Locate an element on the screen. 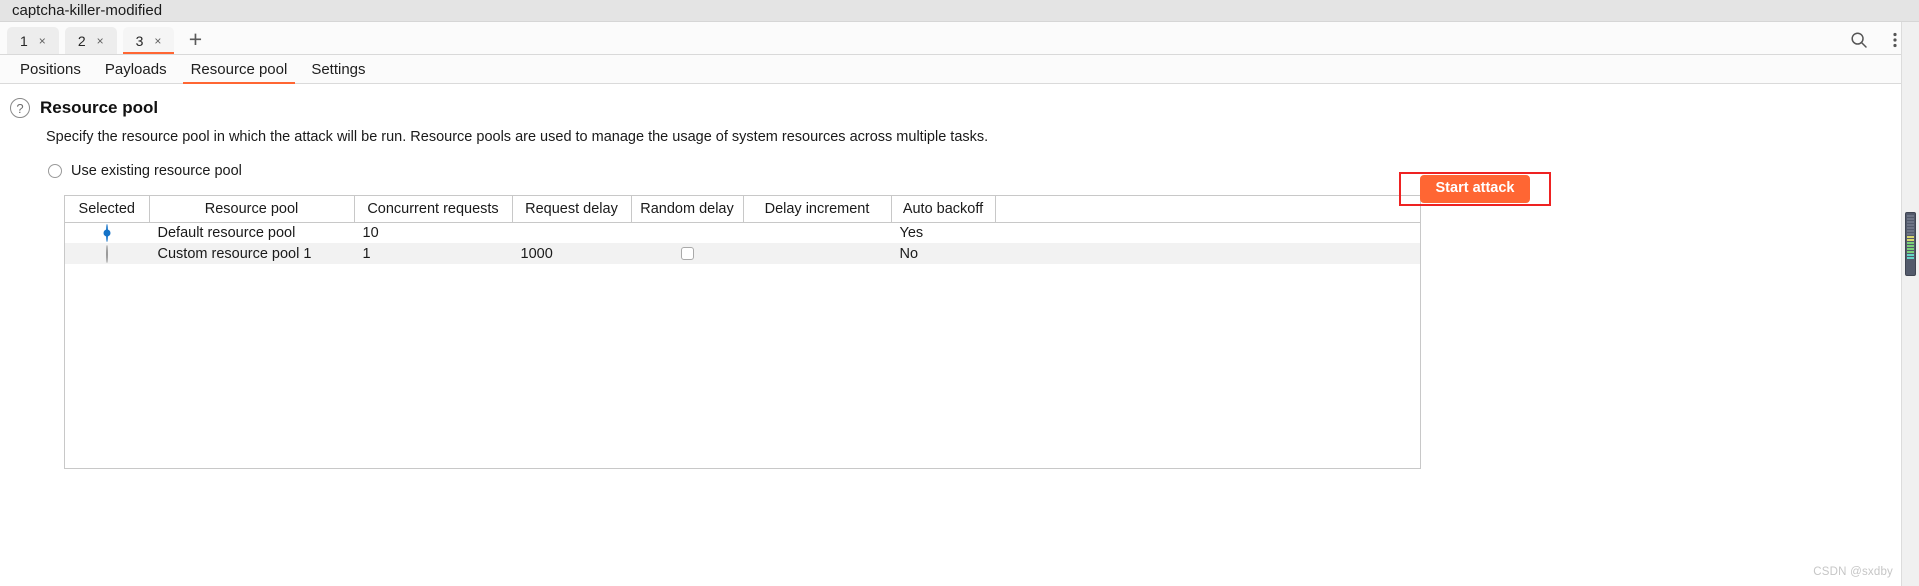  row-1-select-radio is located at coordinates (106, 232).